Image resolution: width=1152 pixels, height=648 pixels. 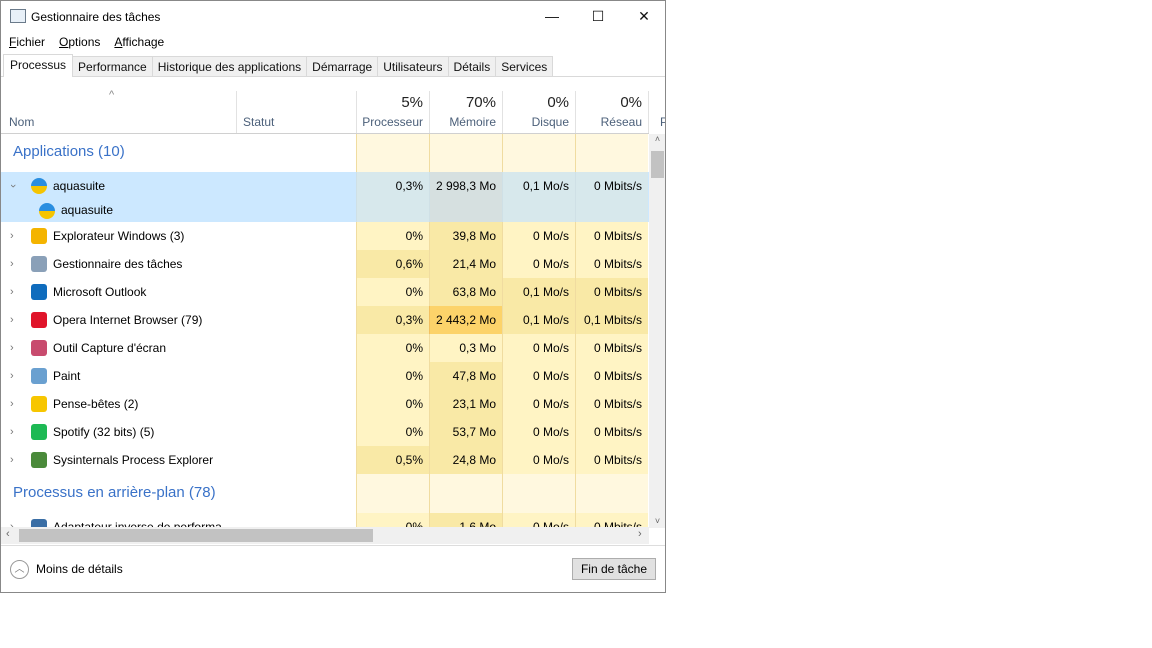 I want to click on process-name: Sysinternals Process Explorer, so click(x=133, y=460).